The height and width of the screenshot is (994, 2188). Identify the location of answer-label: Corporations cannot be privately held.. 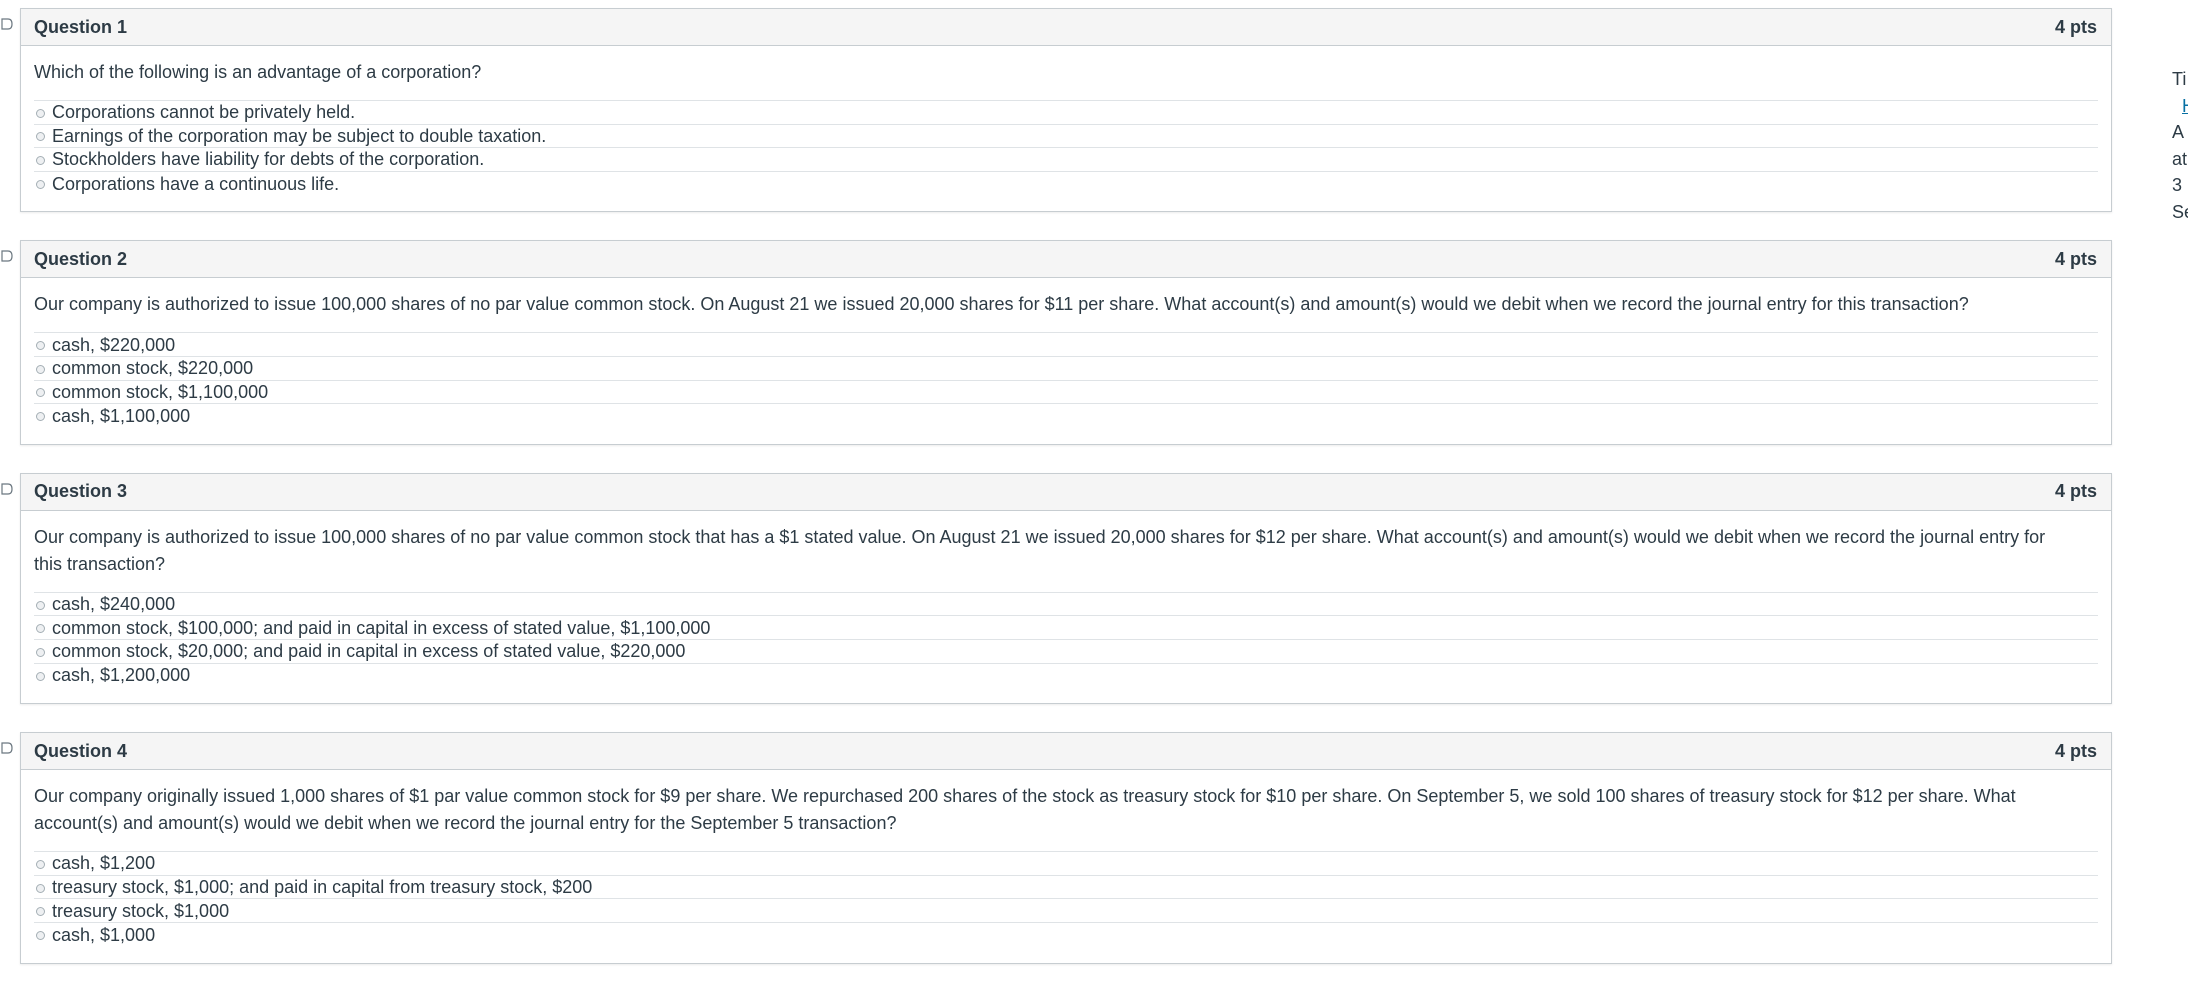
(203, 112).